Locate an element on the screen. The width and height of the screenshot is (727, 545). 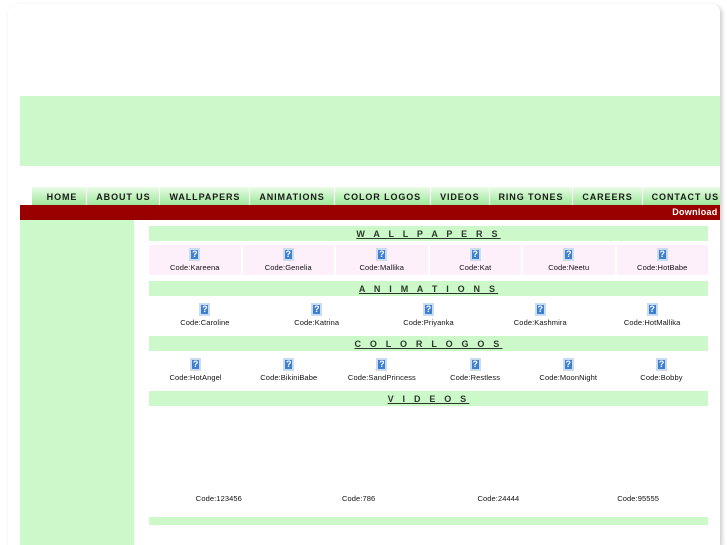
video-item-code: Code:123456 is located at coordinates (218, 498).